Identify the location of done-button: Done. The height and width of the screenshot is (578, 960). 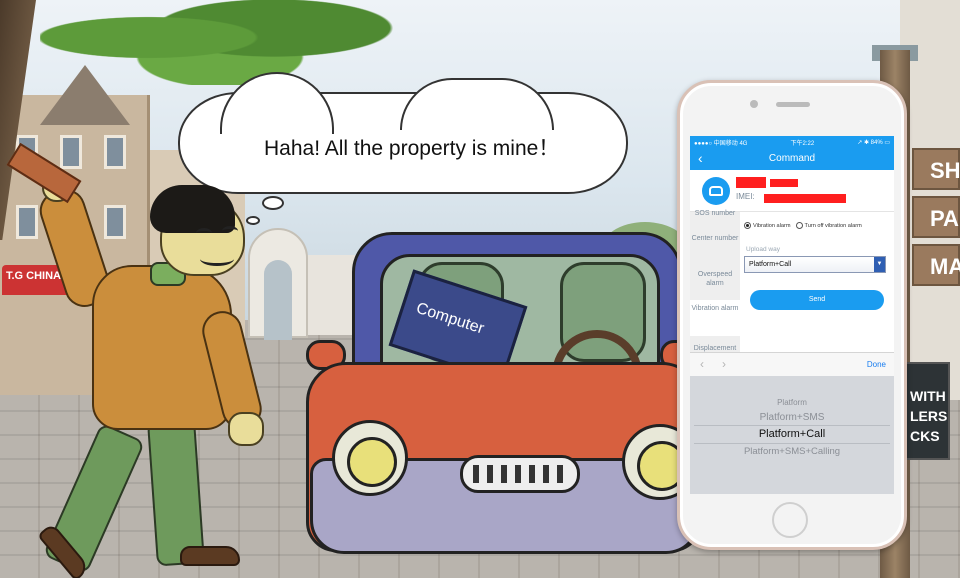
(876, 364).